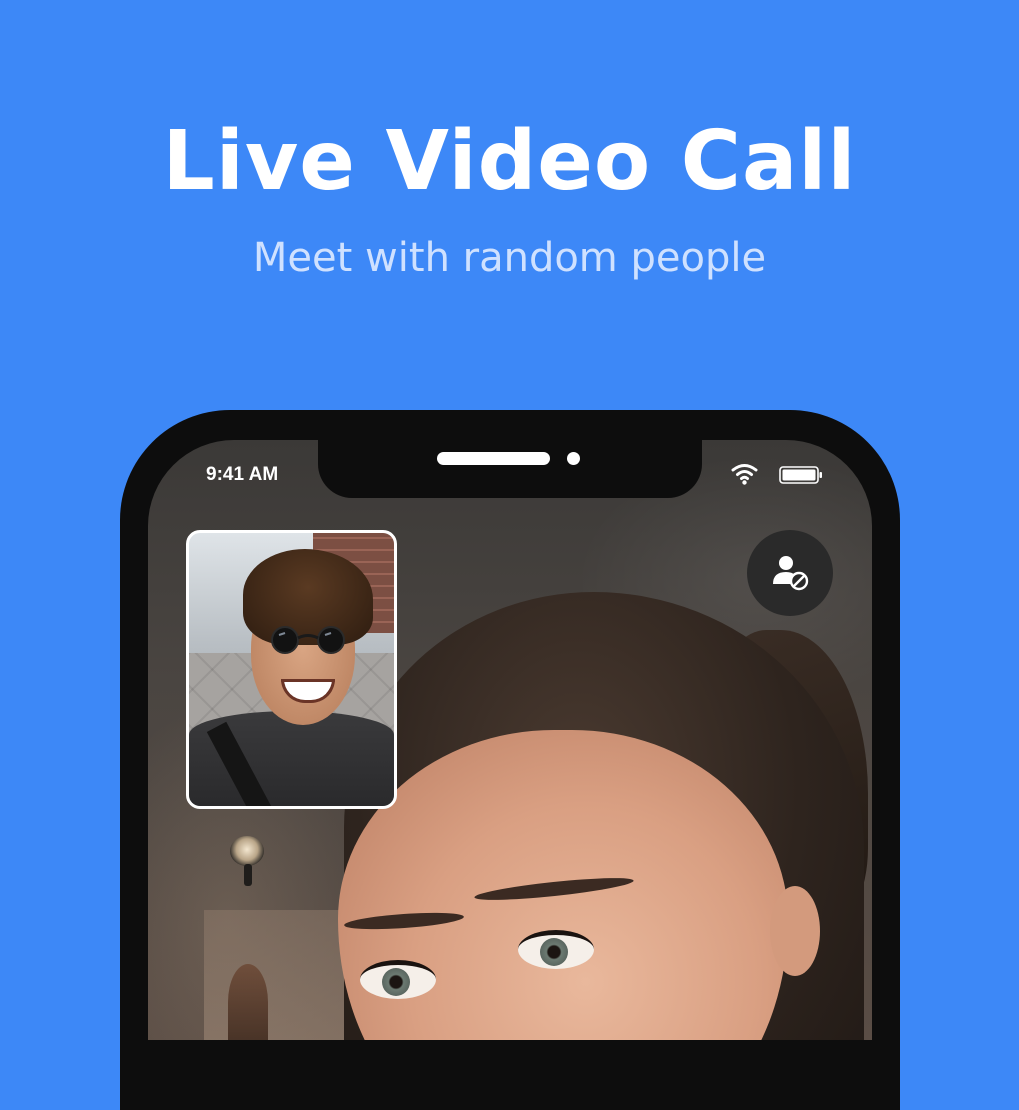 The image size is (1019, 1110). I want to click on battery-icon, so click(800, 475).